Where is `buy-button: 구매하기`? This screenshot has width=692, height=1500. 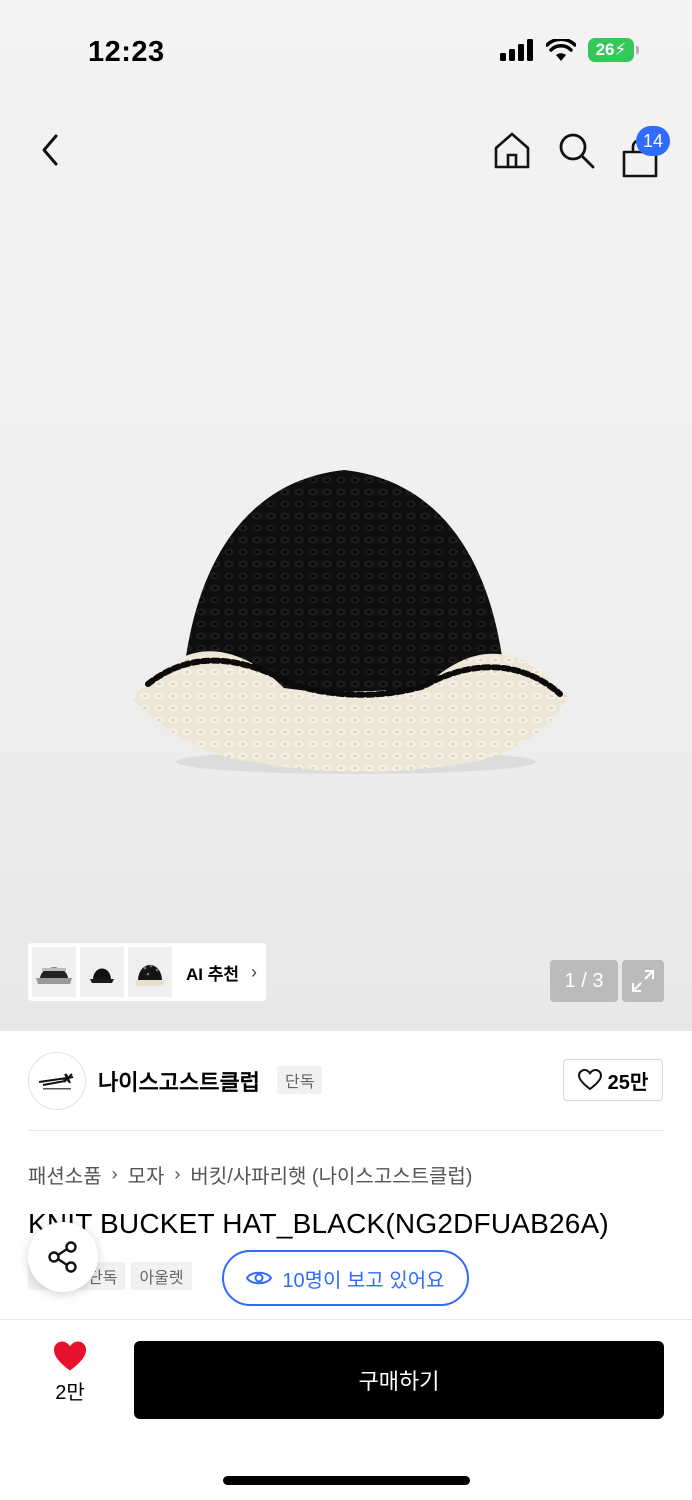 buy-button: 구매하기 is located at coordinates (399, 1380).